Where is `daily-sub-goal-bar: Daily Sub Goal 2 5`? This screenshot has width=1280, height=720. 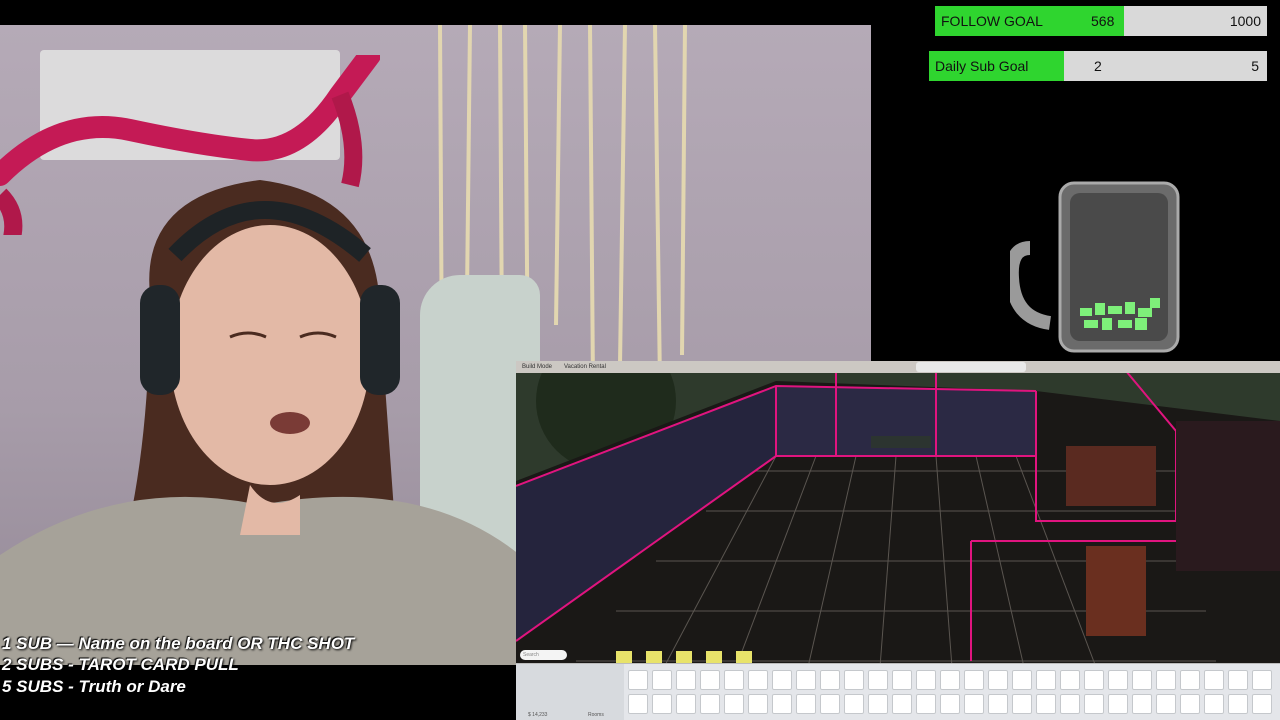 daily-sub-goal-bar: Daily Sub Goal 2 5 is located at coordinates (1098, 66).